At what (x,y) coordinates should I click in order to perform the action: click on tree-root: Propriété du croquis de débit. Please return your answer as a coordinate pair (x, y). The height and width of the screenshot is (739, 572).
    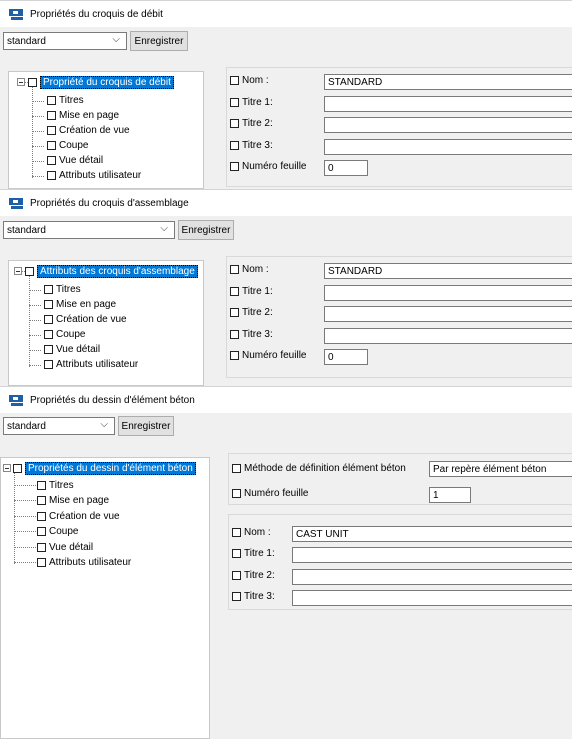
    Looking at the image, I should click on (95, 82).